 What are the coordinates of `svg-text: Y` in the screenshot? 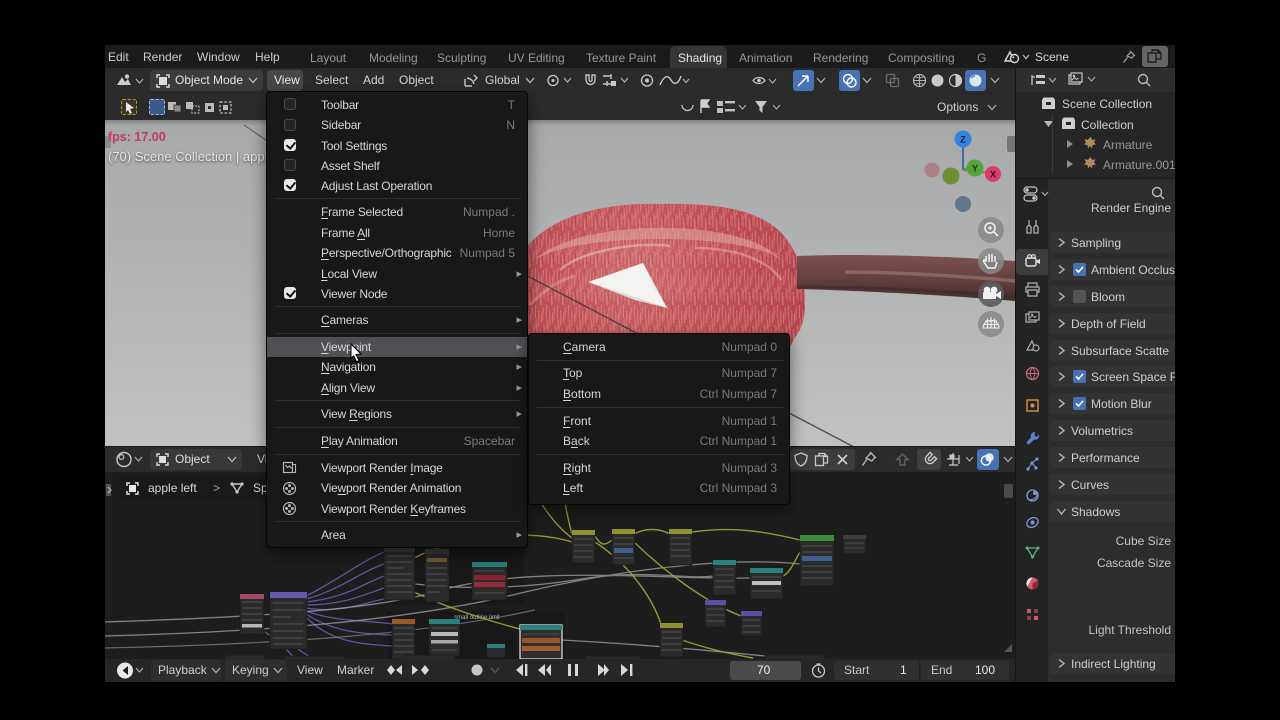 It's located at (975, 169).